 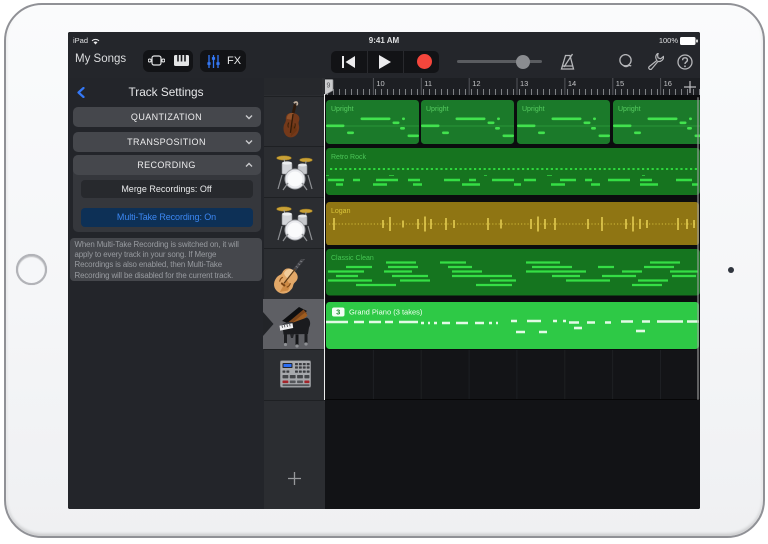 I want to click on svg-text: 13, so click(x=524, y=83).